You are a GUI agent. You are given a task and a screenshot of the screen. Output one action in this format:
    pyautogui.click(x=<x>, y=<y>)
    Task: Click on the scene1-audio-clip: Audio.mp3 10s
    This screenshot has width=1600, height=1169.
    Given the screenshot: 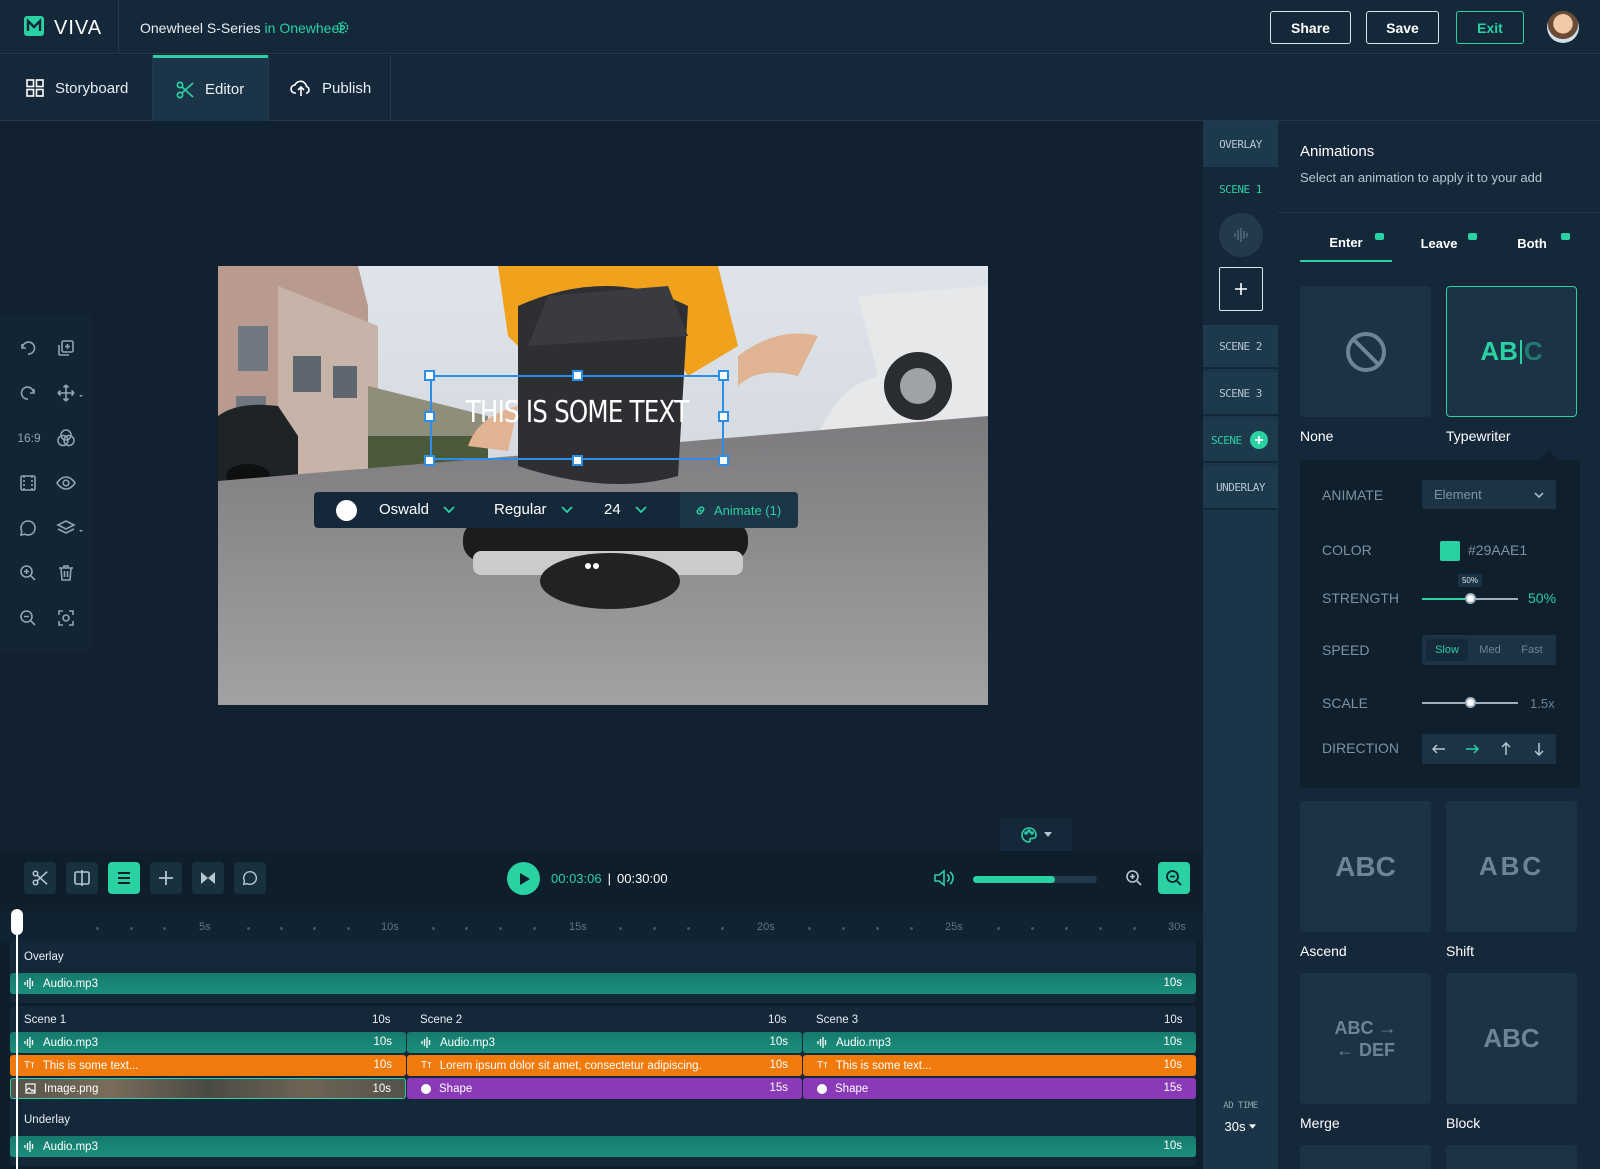 What is the action you would take?
    pyautogui.click(x=208, y=1042)
    